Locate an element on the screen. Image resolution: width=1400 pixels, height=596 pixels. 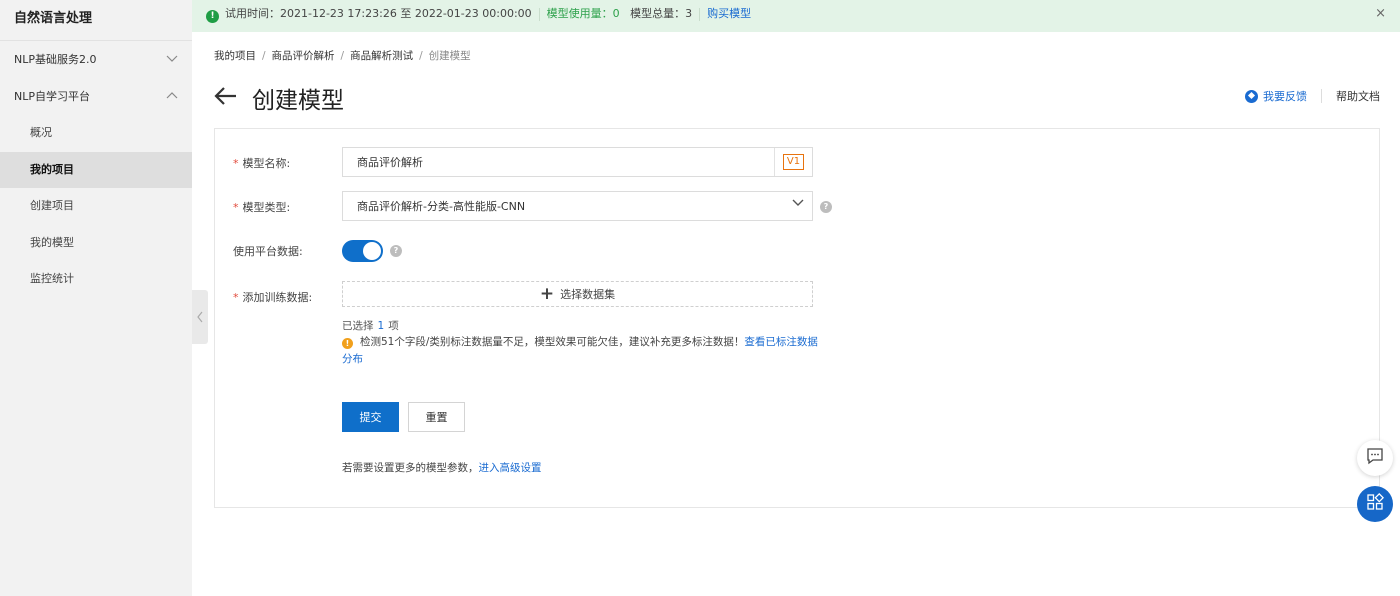
sidebar-item-create-project: 创建项目 is located at coordinates (96, 206).